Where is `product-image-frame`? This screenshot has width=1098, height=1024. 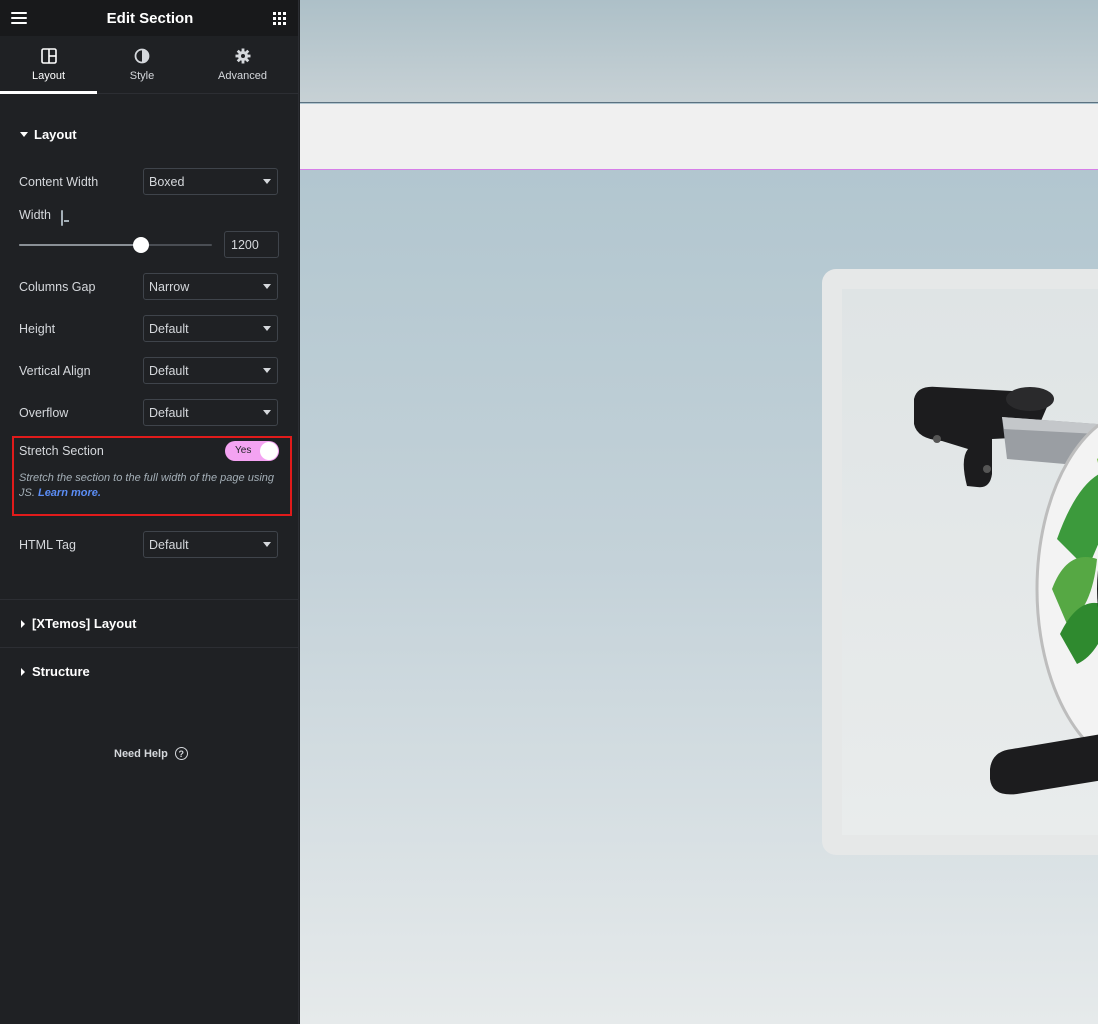 product-image-frame is located at coordinates (960, 562).